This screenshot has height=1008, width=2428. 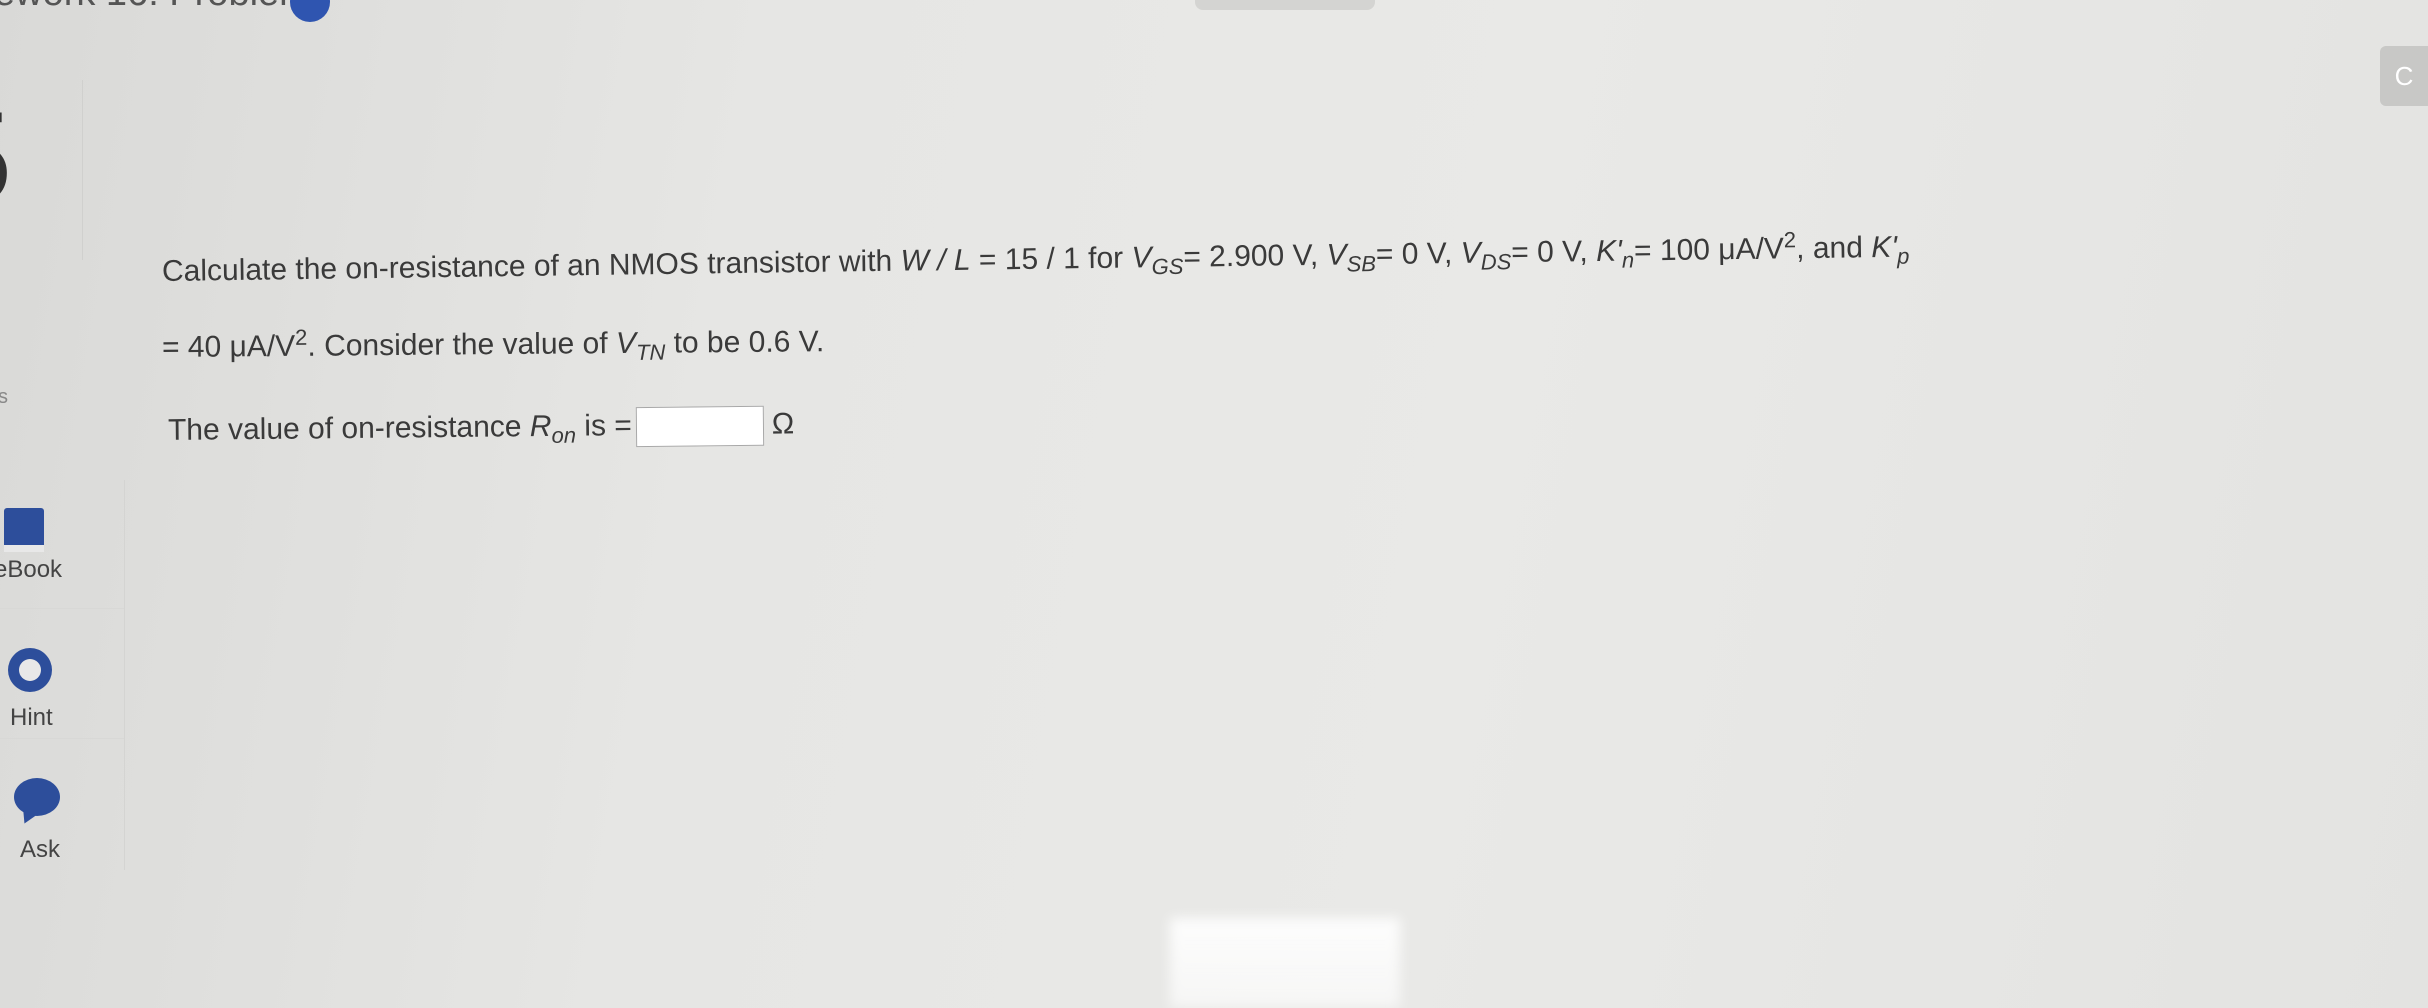 What do you see at coordinates (24, 530) in the screenshot?
I see `book-icon` at bounding box center [24, 530].